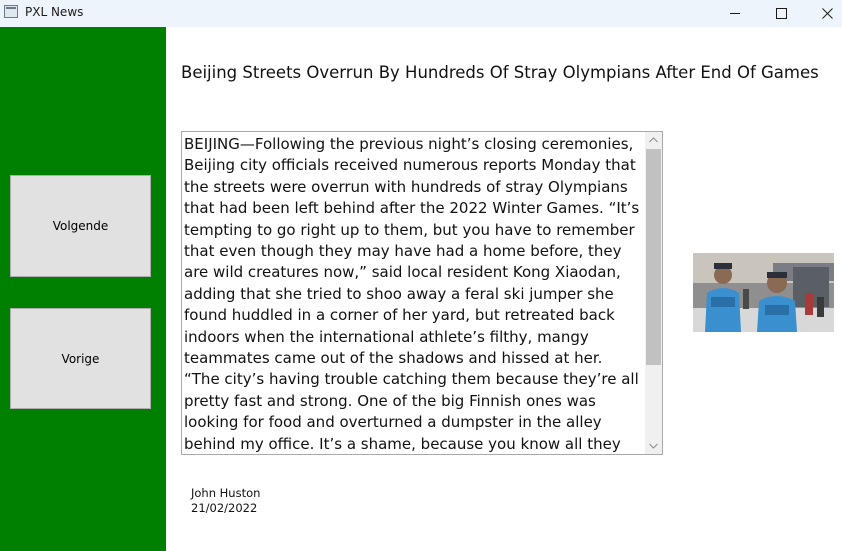 The width and height of the screenshot is (842, 551). What do you see at coordinates (11, 11) in the screenshot?
I see `app-window-icon` at bounding box center [11, 11].